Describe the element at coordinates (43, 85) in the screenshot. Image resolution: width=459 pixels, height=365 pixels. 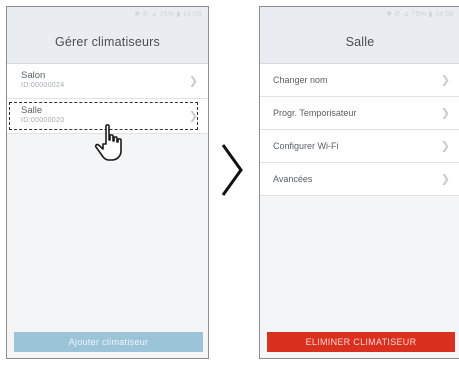
I see `ac-id: ID:00000024` at that location.